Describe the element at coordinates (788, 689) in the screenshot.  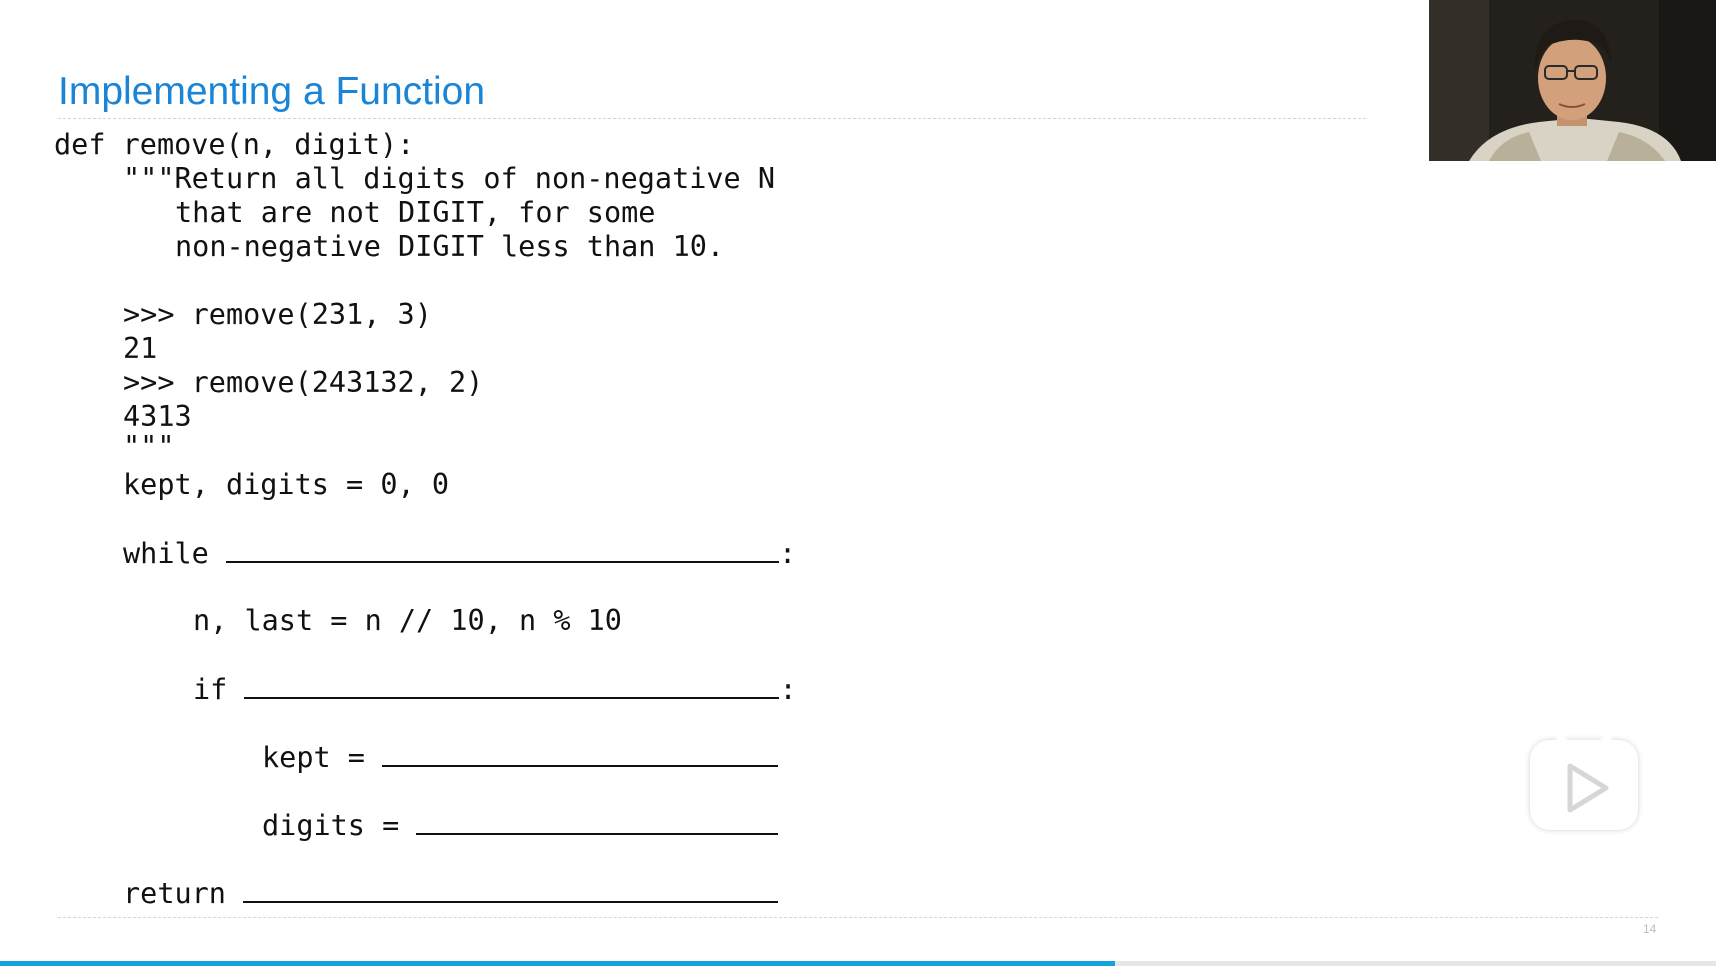
I see `if-colon: :` at that location.